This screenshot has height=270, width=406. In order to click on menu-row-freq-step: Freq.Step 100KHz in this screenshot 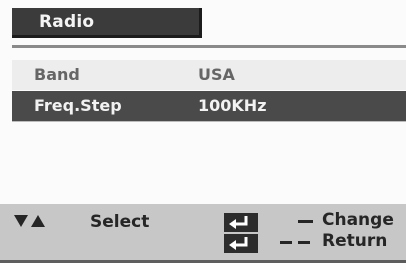, I will do `click(209, 106)`.